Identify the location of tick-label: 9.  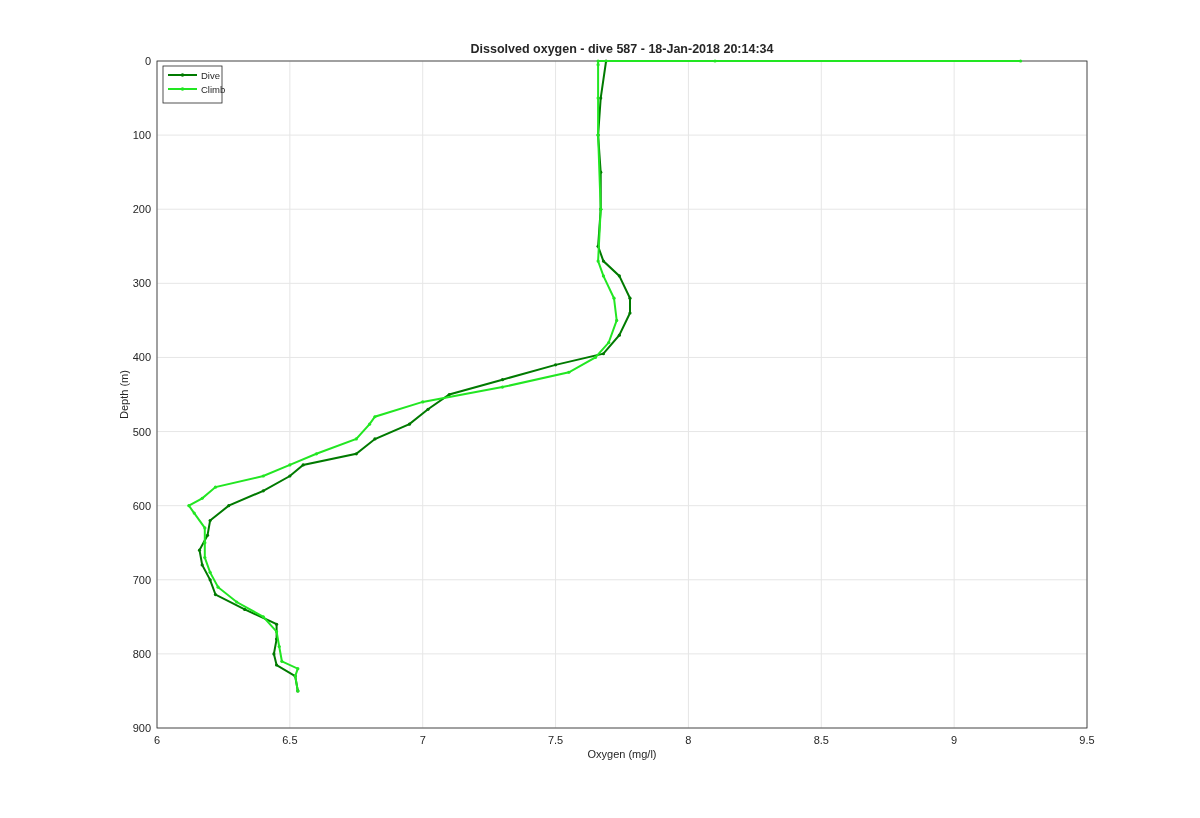
(954, 740).